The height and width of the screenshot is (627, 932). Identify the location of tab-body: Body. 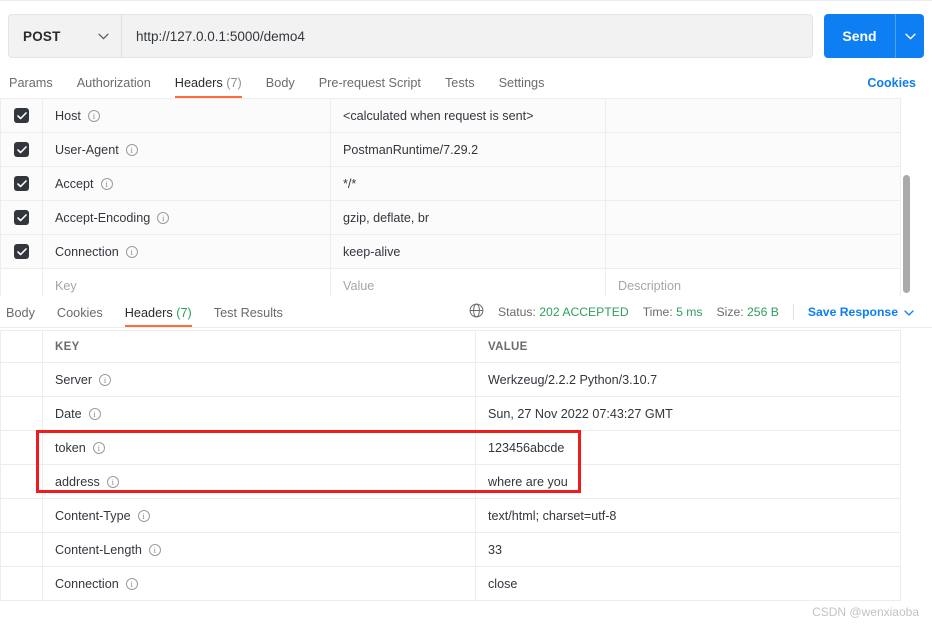
(280, 87).